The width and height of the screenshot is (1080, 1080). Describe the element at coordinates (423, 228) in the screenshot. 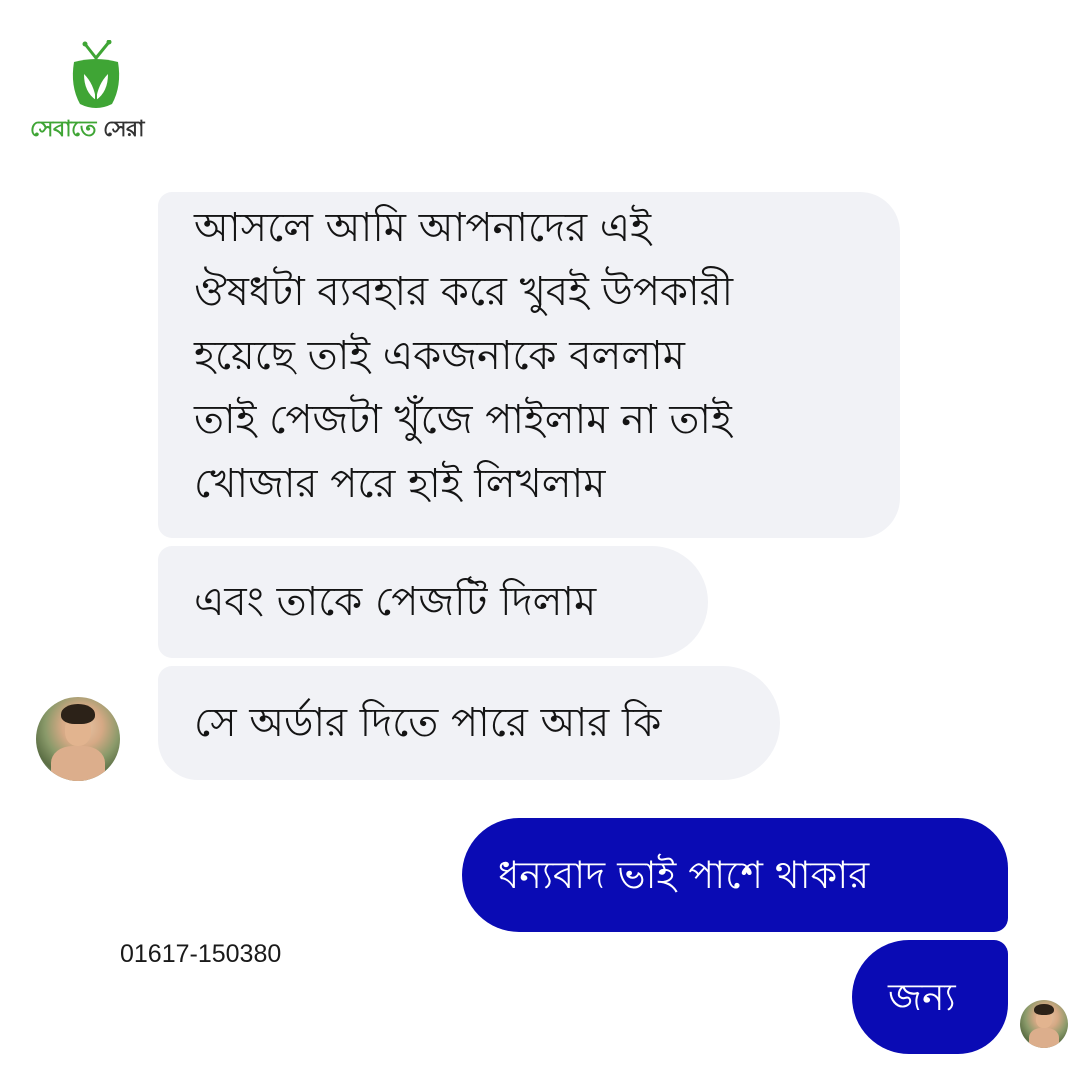

I see `message-line: আসলে আমি আপনাদের এই` at that location.